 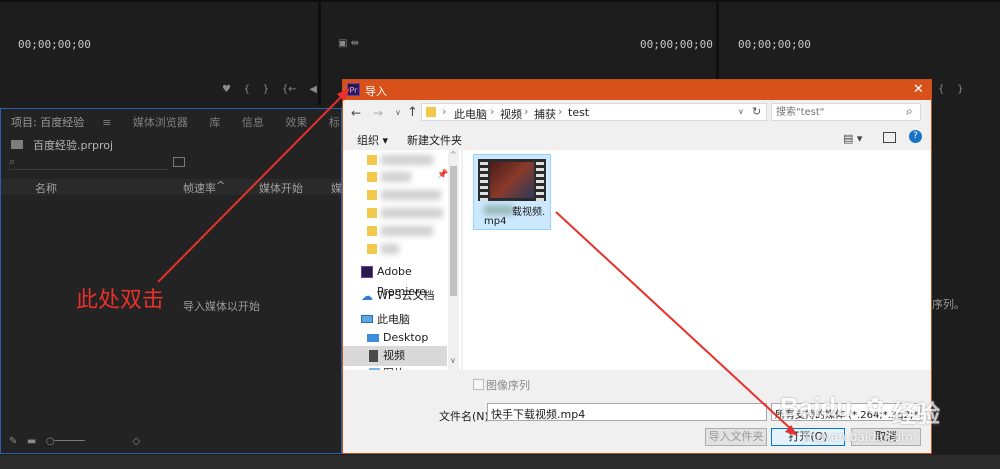 What do you see at coordinates (253, 185) in the screenshot?
I see `arrow-to-titlebar` at bounding box center [253, 185].